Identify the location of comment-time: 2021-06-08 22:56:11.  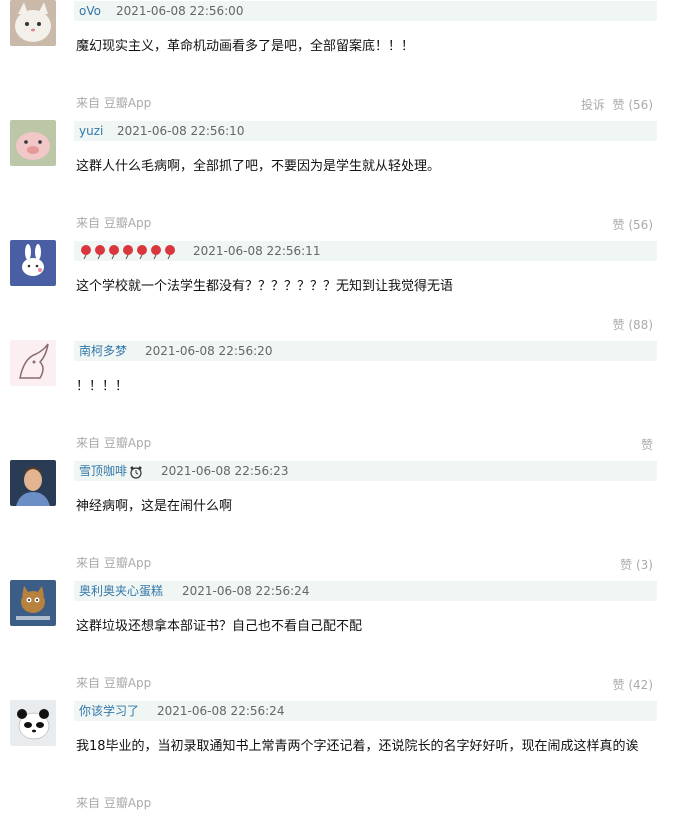
(257, 251).